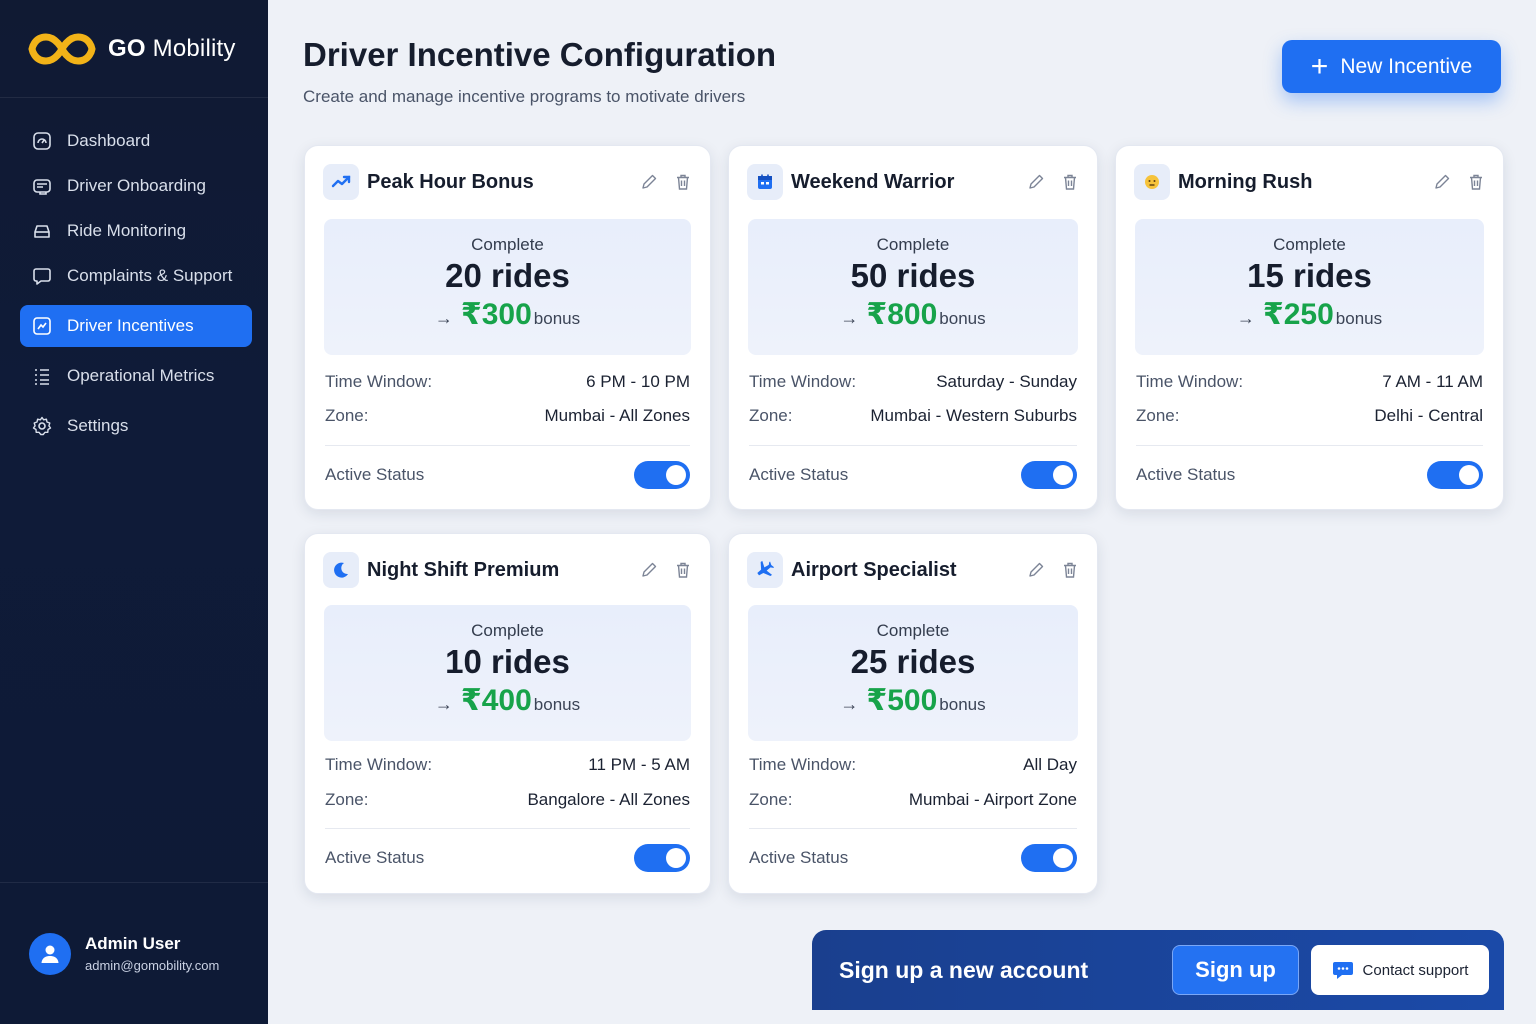  What do you see at coordinates (496, 700) in the screenshot?
I see `bonus-amount: ₹400` at bounding box center [496, 700].